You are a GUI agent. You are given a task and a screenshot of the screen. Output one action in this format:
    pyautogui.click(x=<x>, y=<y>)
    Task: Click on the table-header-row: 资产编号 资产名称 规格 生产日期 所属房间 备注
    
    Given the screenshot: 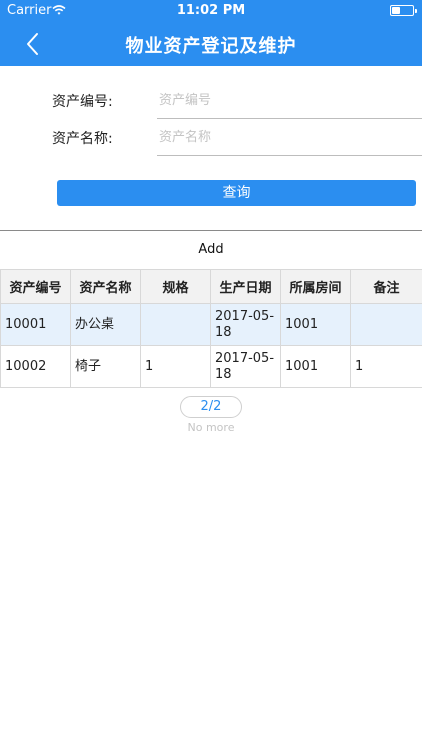 What is the action you would take?
    pyautogui.click(x=211, y=286)
    